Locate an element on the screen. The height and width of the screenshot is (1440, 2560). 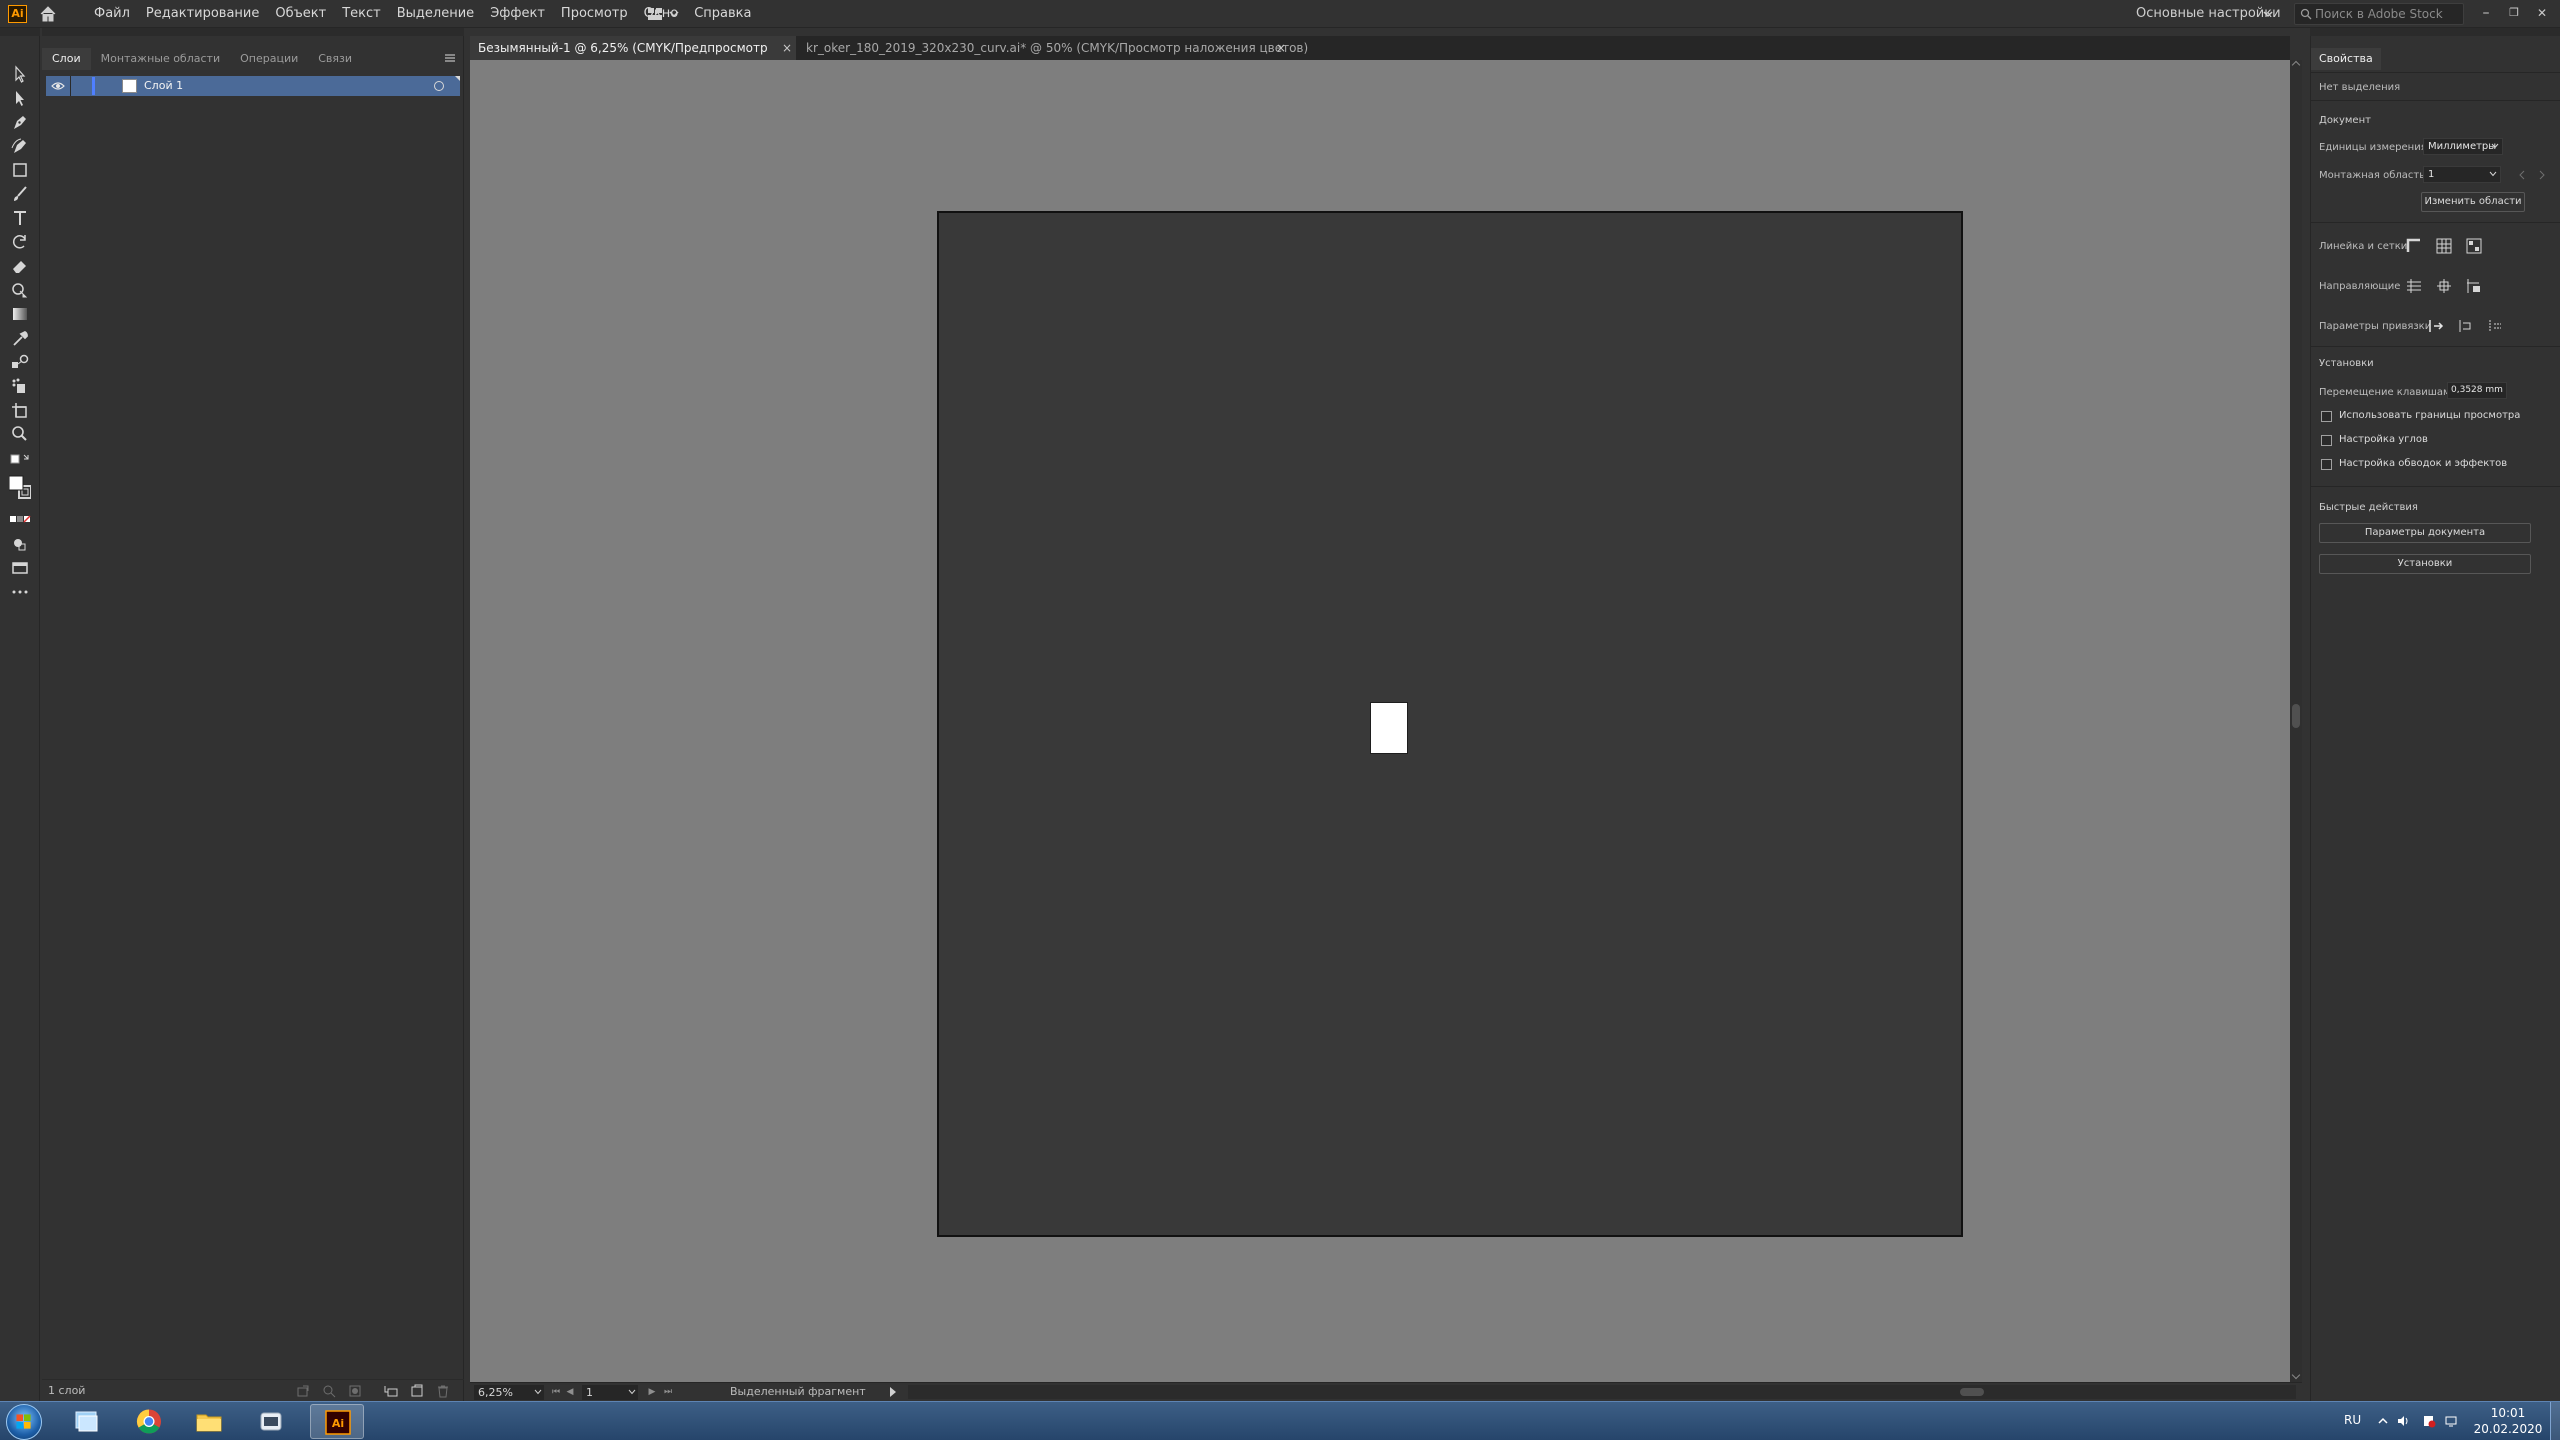
search-input is located at coordinates (2387, 14).